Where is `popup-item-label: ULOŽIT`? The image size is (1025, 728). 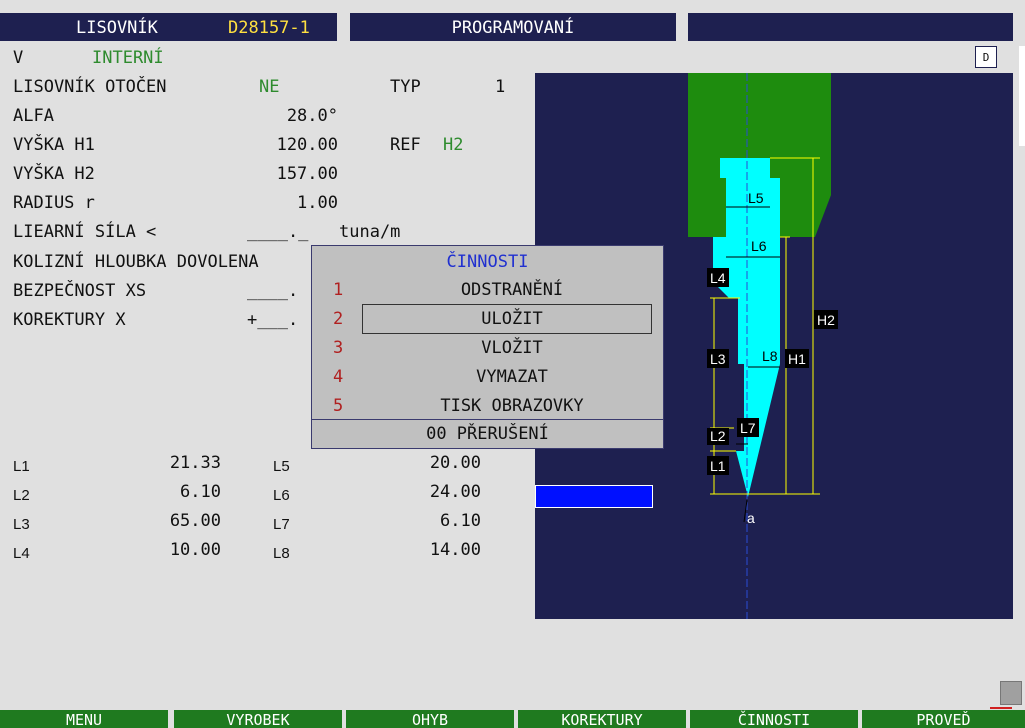 popup-item-label: ULOŽIT is located at coordinates (512, 319).